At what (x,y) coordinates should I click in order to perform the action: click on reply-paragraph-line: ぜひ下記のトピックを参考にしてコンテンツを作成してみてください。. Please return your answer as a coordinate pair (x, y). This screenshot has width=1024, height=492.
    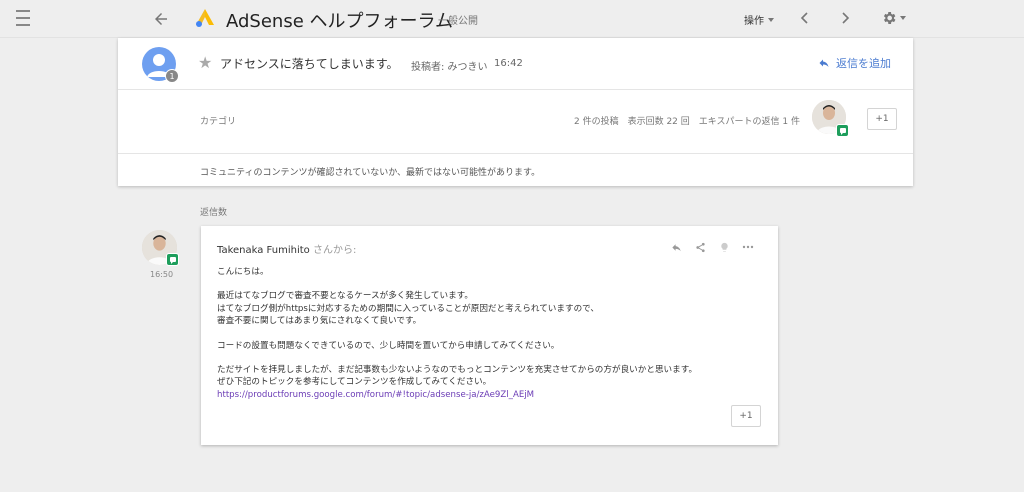
    Looking at the image, I should click on (354, 382).